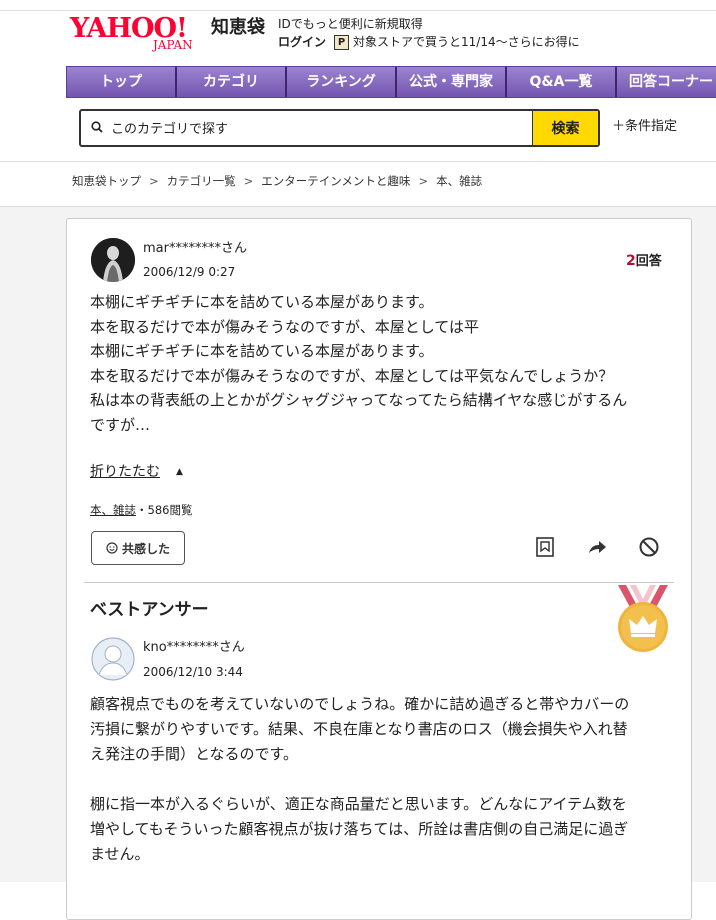  I want to click on medal-icon, so click(643, 618).